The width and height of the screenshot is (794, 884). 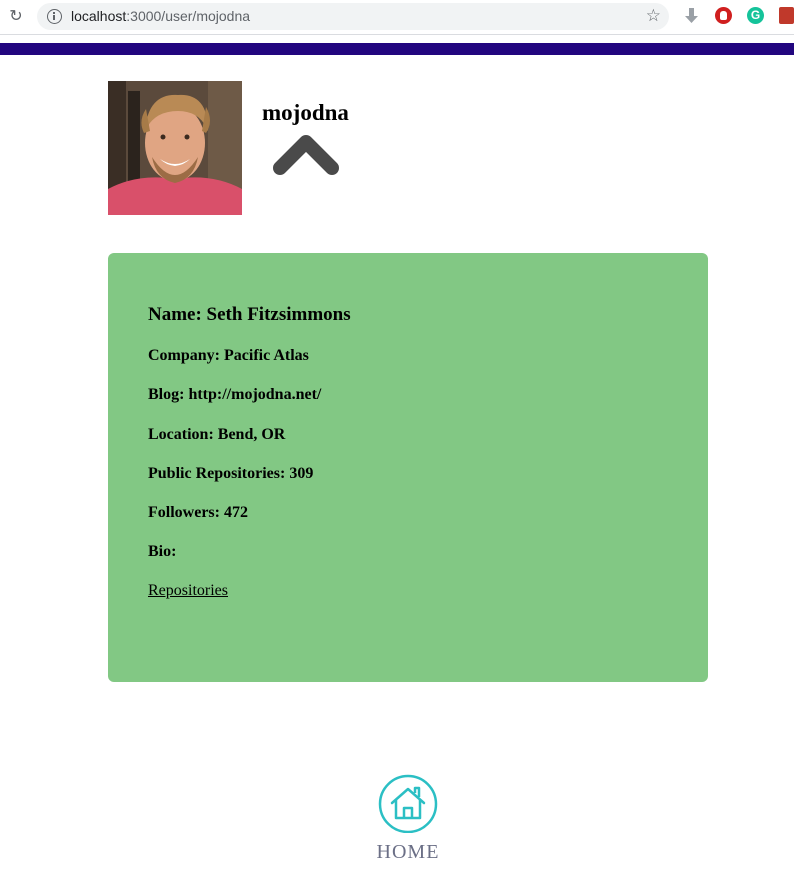 I want to click on download-icon, so click(x=691, y=15).